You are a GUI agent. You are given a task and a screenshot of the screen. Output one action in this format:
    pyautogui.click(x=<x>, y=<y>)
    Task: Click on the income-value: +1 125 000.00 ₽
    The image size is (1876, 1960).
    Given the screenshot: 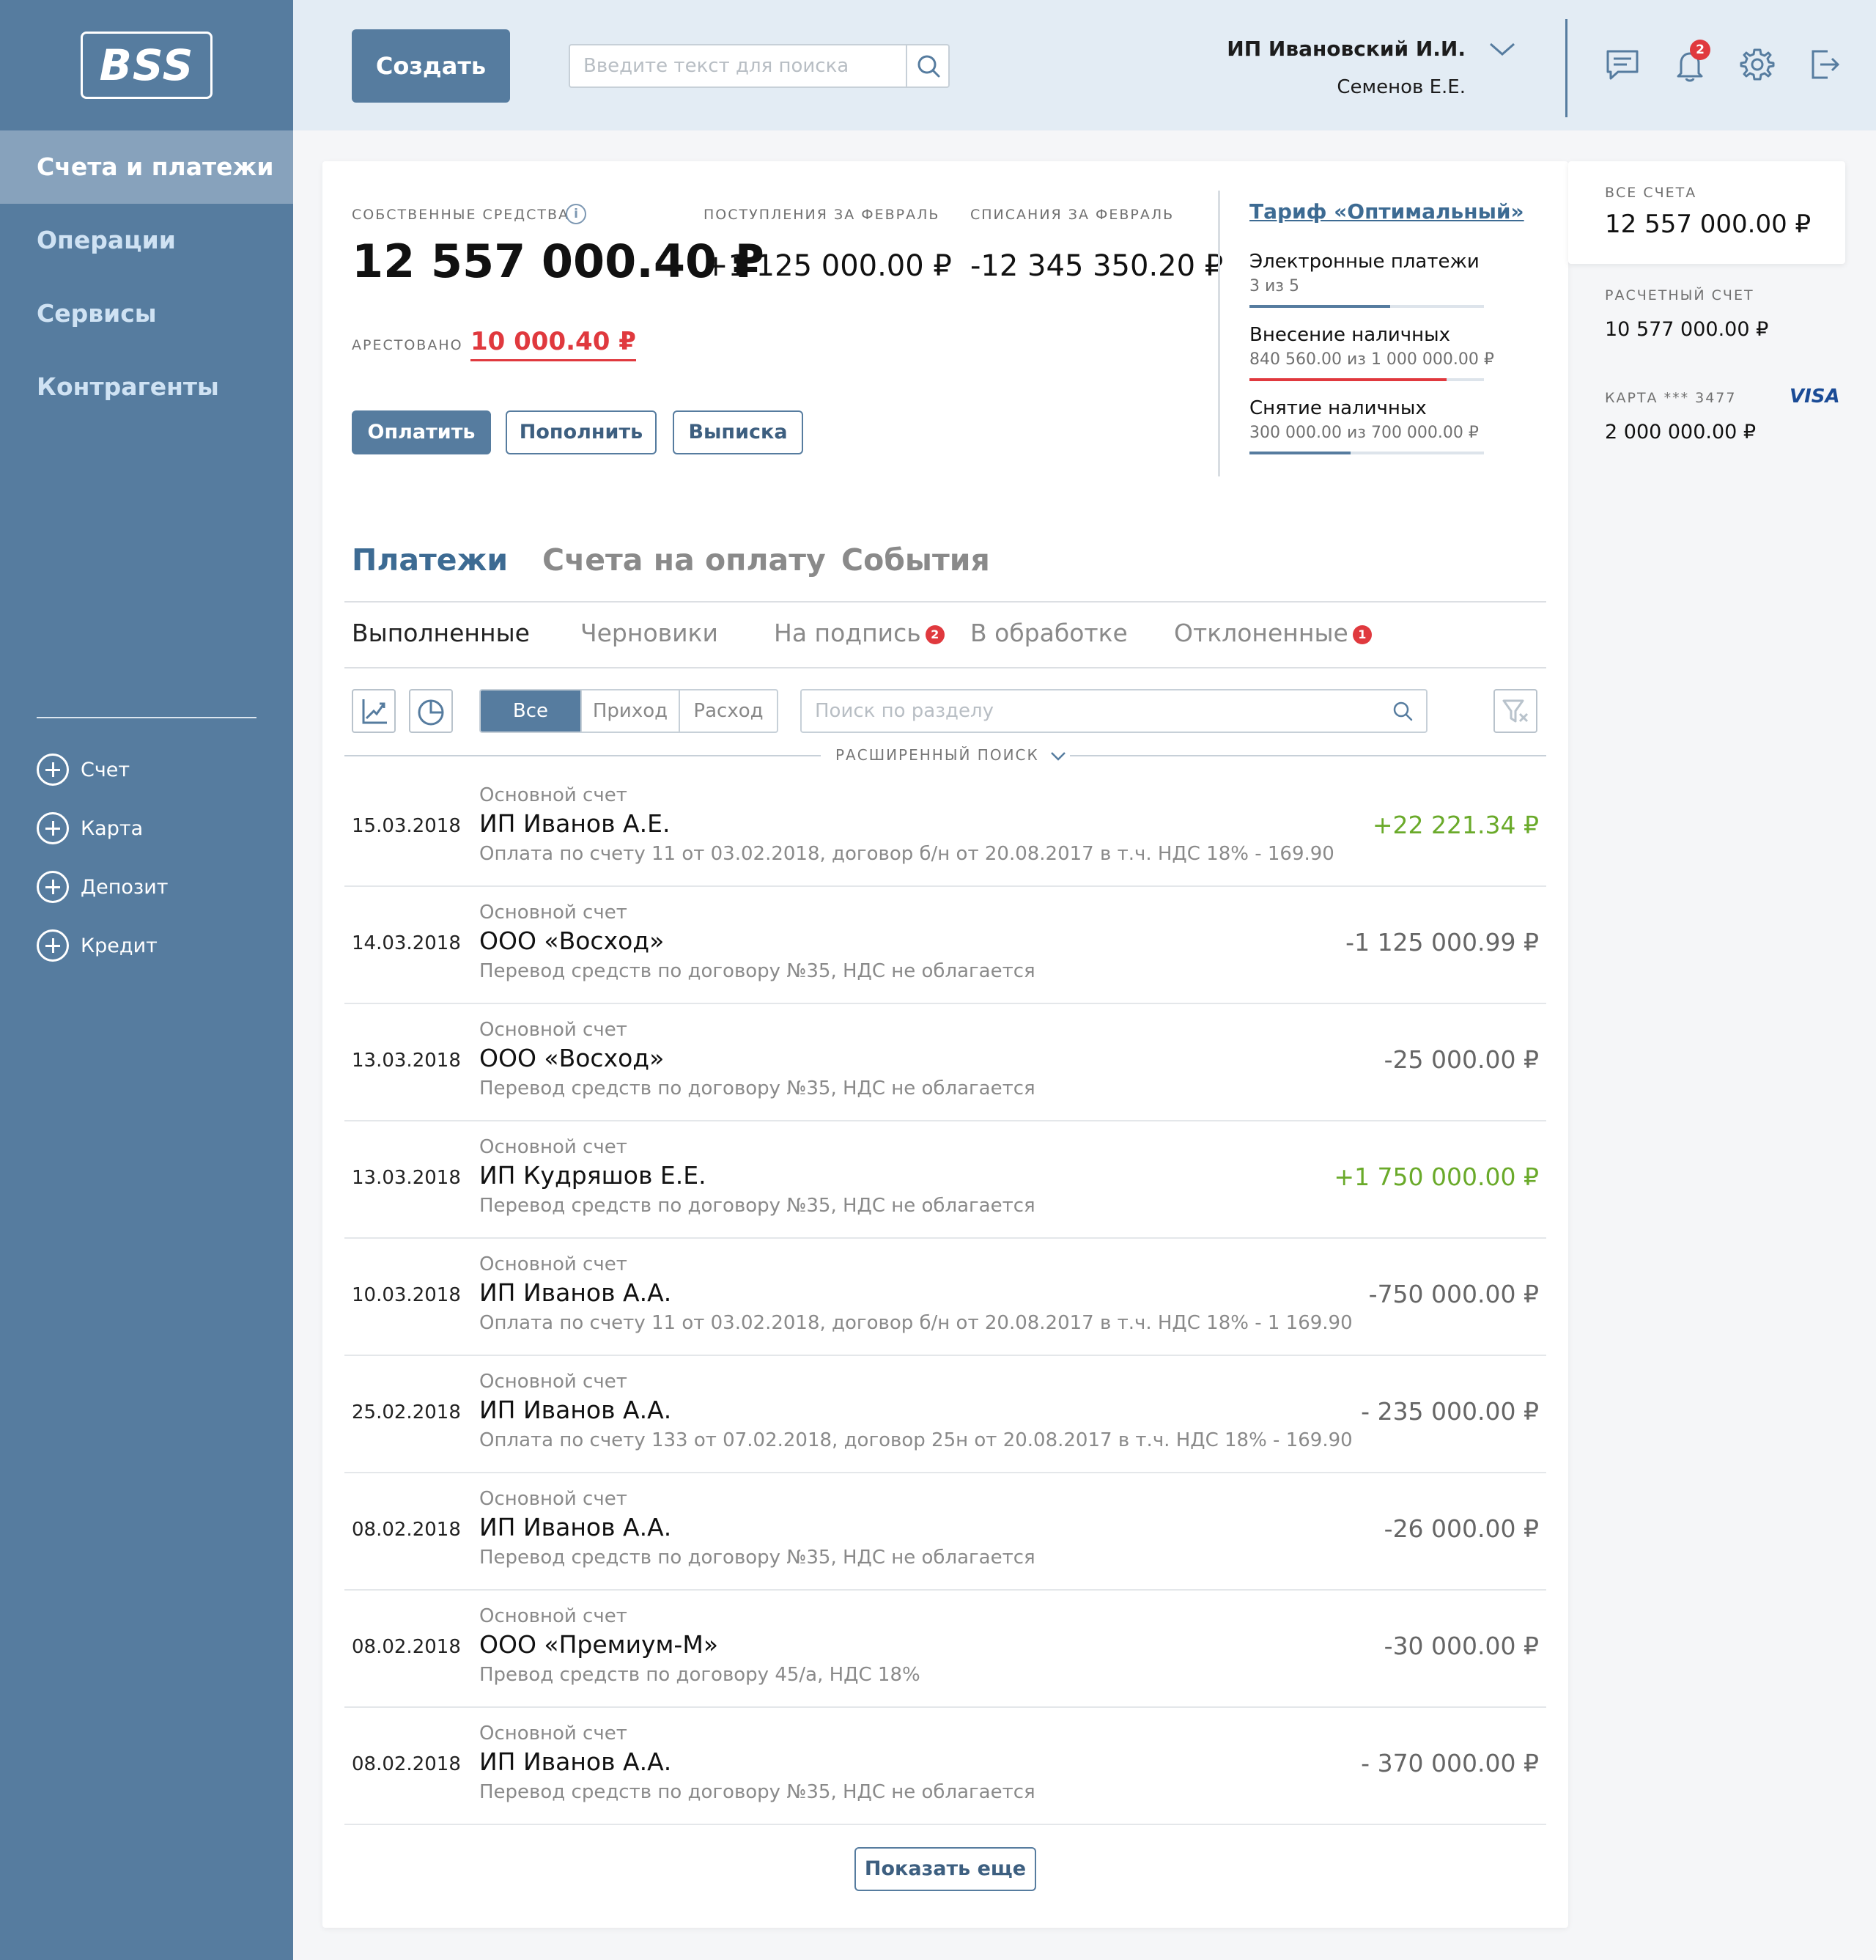 What is the action you would take?
    pyautogui.click(x=828, y=266)
    